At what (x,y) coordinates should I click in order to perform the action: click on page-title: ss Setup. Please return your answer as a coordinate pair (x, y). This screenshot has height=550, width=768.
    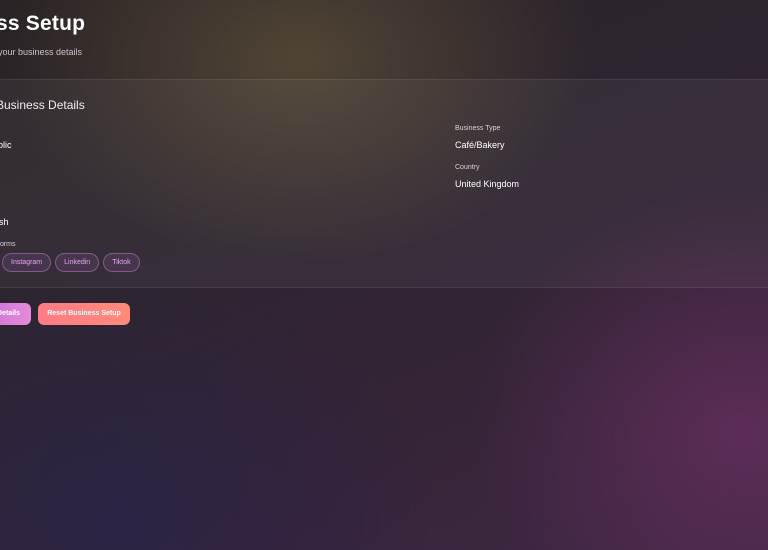
    Looking at the image, I should click on (43, 23).